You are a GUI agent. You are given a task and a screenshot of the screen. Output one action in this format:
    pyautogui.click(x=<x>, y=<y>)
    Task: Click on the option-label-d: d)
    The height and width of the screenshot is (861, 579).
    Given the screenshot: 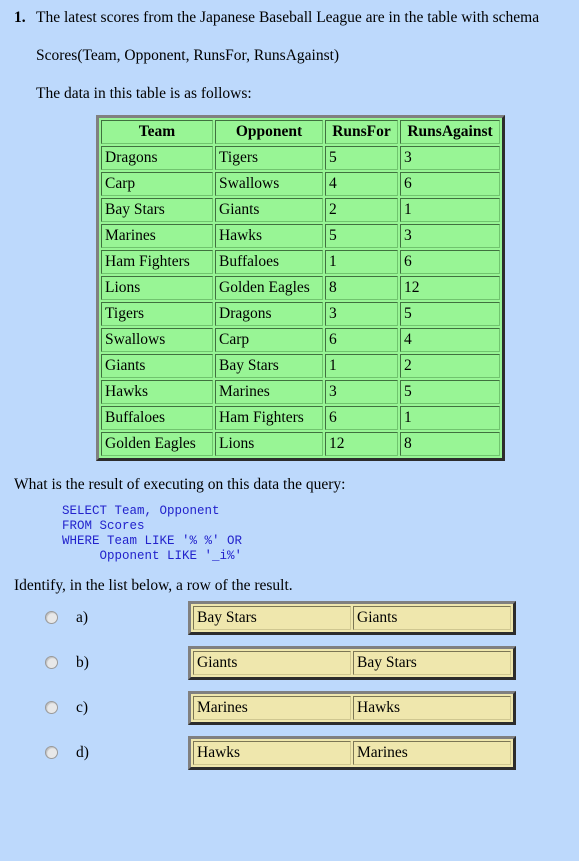 What is the action you would take?
    pyautogui.click(x=82, y=752)
    